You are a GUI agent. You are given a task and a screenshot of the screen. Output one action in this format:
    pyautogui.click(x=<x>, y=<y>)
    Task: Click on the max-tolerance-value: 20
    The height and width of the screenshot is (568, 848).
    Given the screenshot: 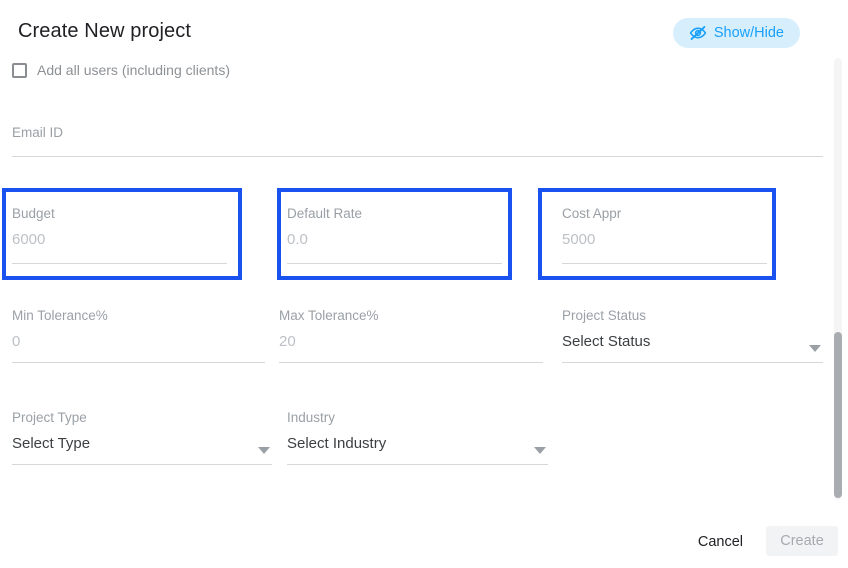 What is the action you would take?
    pyautogui.click(x=287, y=341)
    